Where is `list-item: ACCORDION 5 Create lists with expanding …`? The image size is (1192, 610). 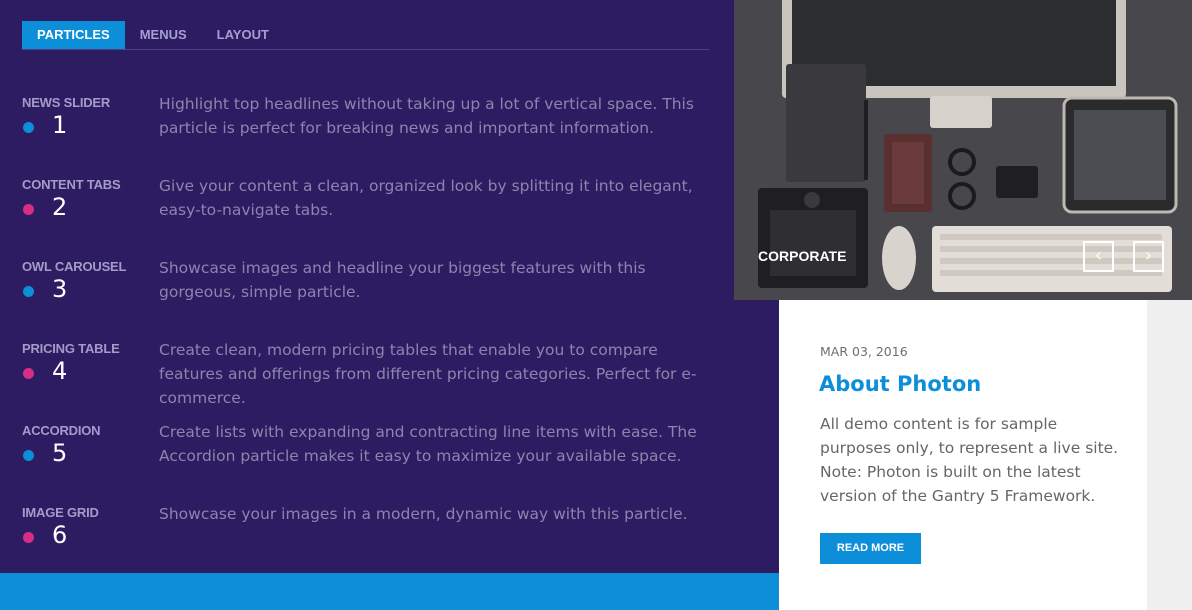
list-item: ACCORDION 5 Create lists with expanding … is located at coordinates (367, 464).